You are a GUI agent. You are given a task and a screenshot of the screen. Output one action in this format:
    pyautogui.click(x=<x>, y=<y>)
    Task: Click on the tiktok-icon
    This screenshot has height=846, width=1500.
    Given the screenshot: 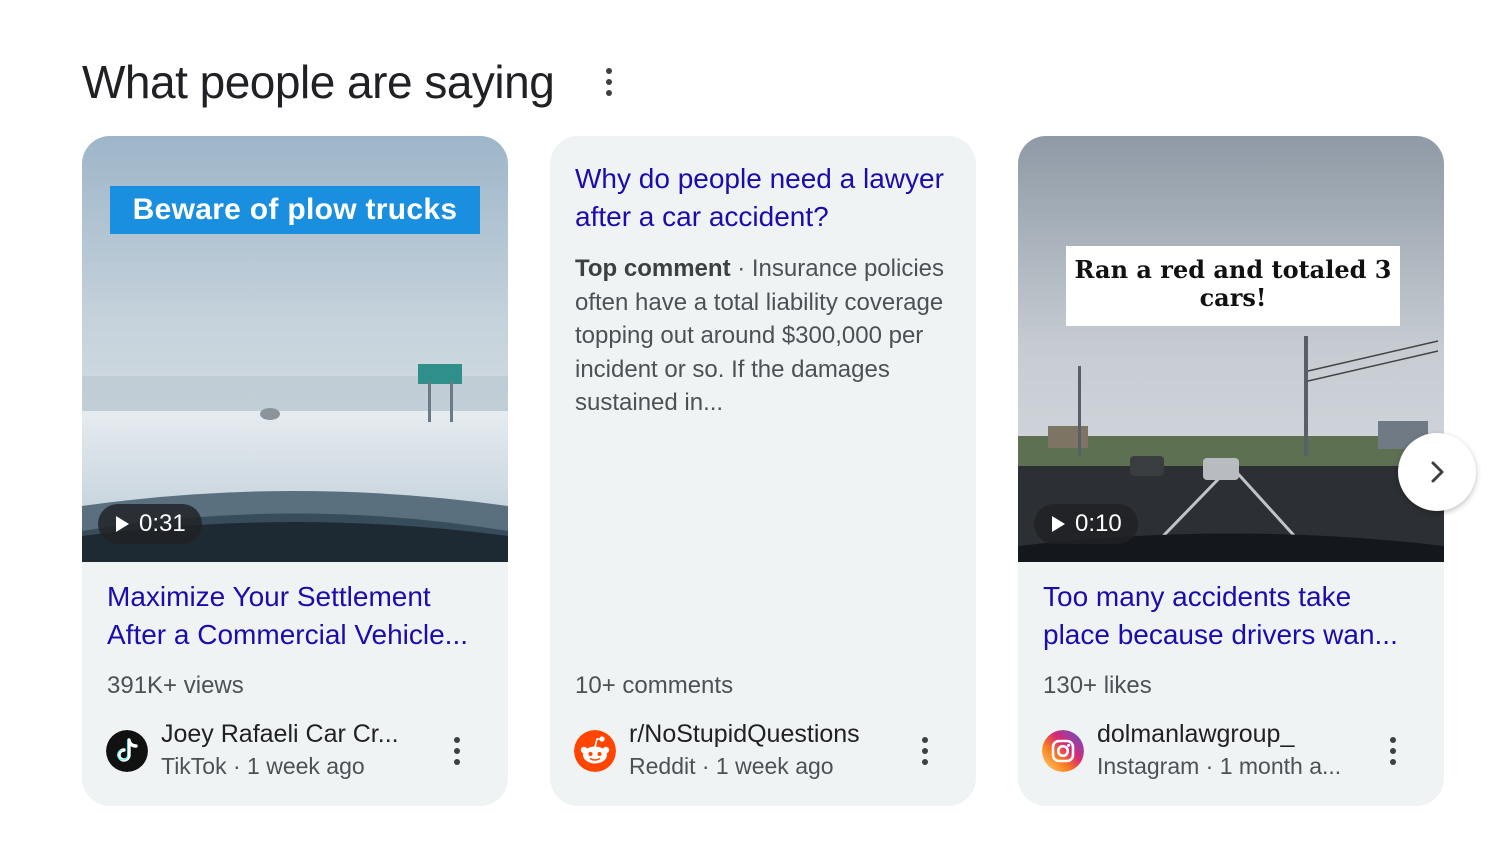 What is the action you would take?
    pyautogui.click(x=127, y=751)
    